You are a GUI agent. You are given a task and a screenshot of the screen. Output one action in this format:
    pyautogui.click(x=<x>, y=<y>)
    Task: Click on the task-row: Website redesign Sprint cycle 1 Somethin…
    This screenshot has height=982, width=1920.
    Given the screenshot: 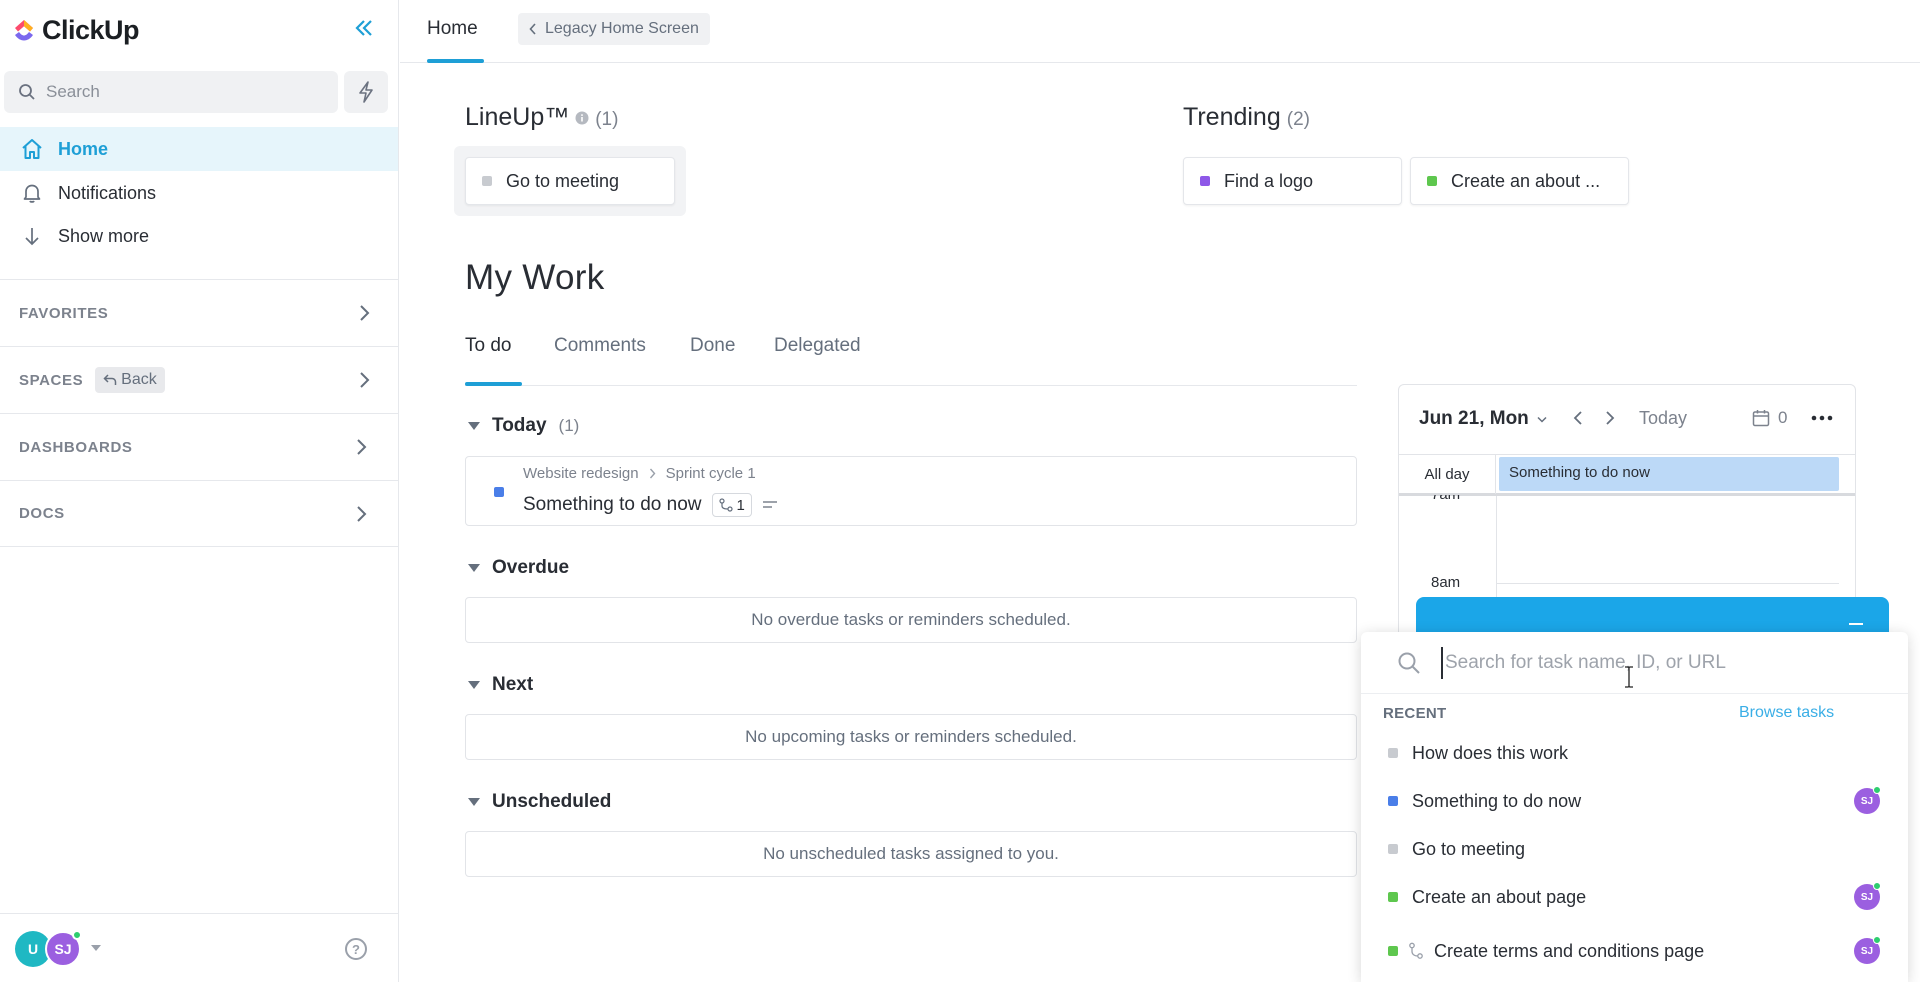 What is the action you would take?
    pyautogui.click(x=911, y=491)
    